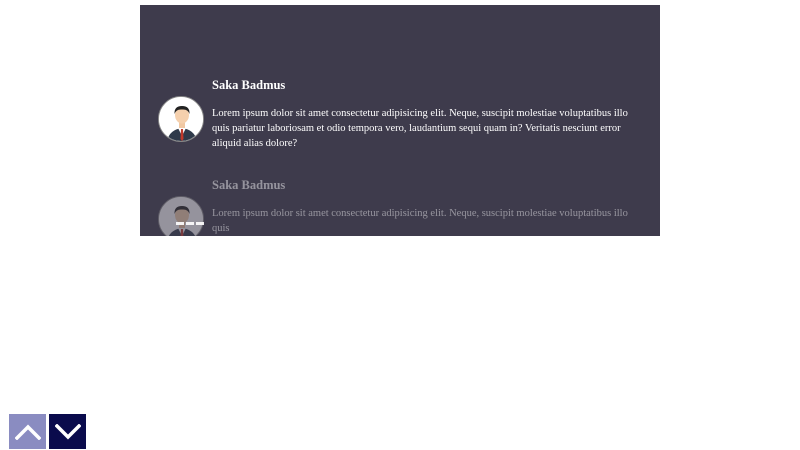 The height and width of the screenshot is (450, 800). I want to click on chevron-down-icon, so click(67, 431).